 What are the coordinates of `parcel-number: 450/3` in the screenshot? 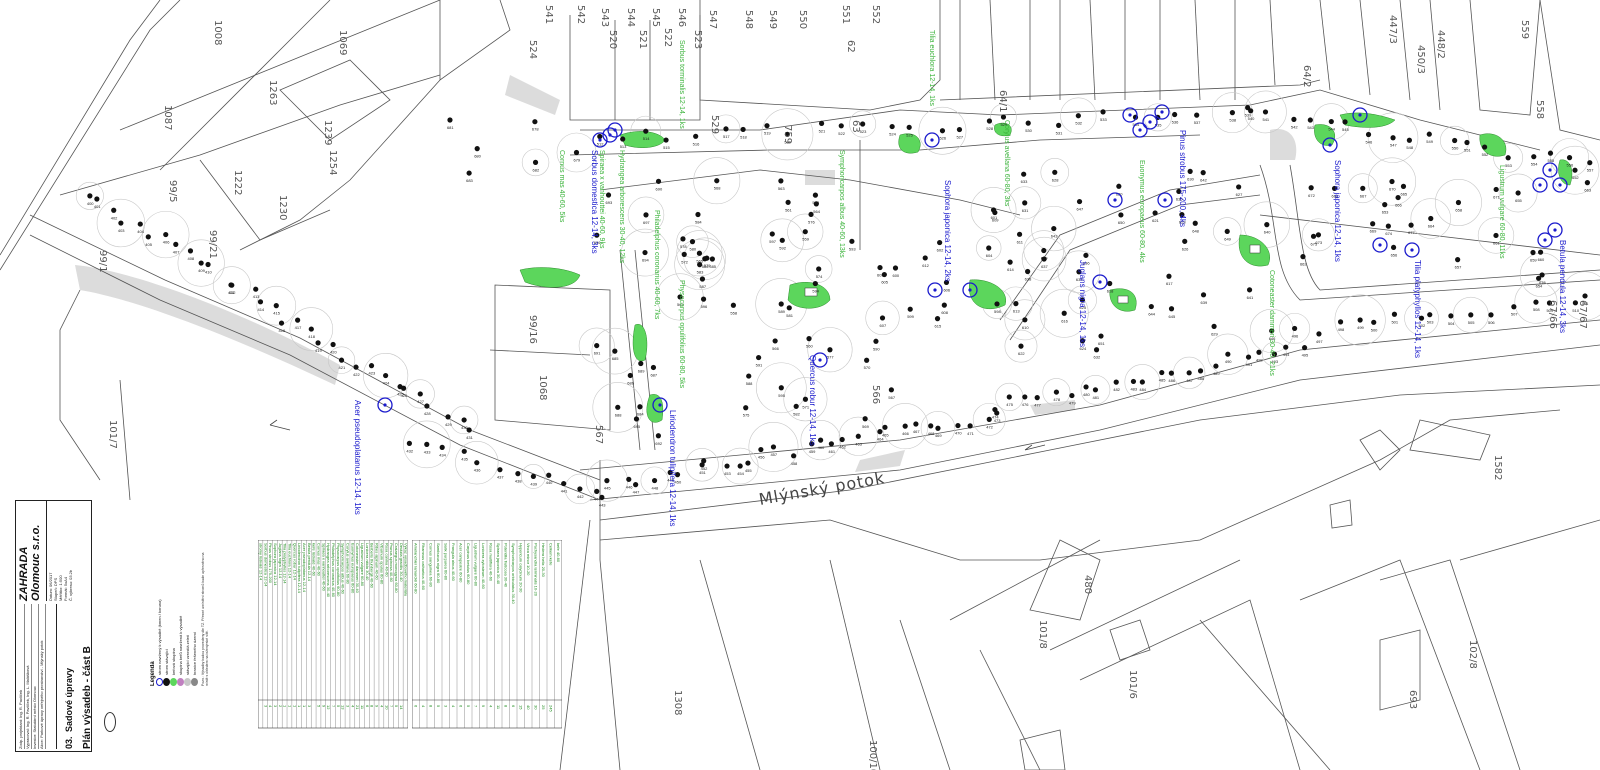 It's located at (1420, 59).